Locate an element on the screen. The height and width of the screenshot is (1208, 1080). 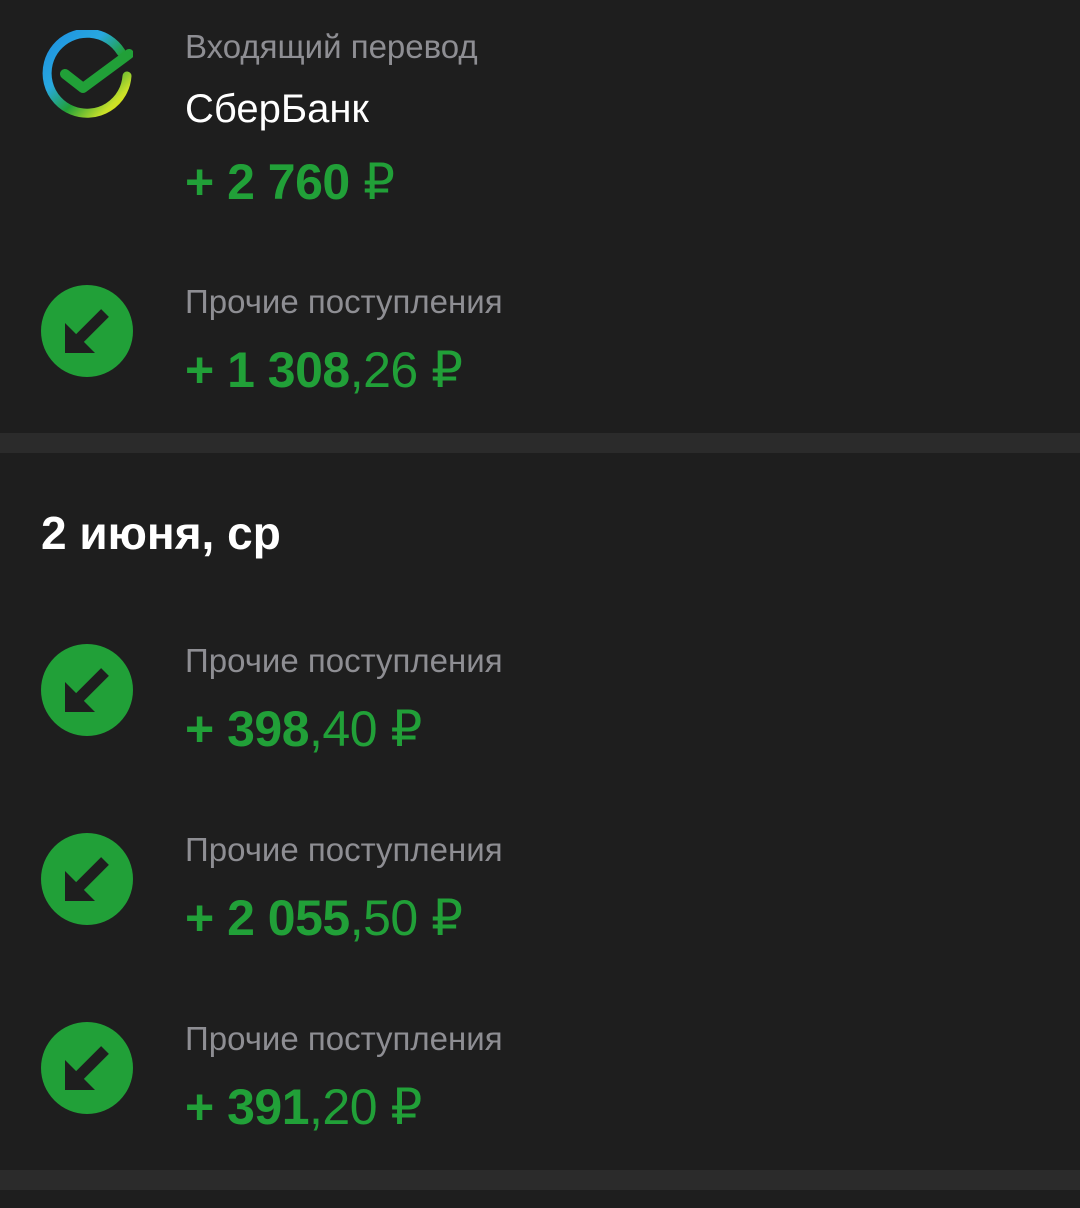
transaction-amount: + 391,20 ₽ is located at coordinates (303, 1107).